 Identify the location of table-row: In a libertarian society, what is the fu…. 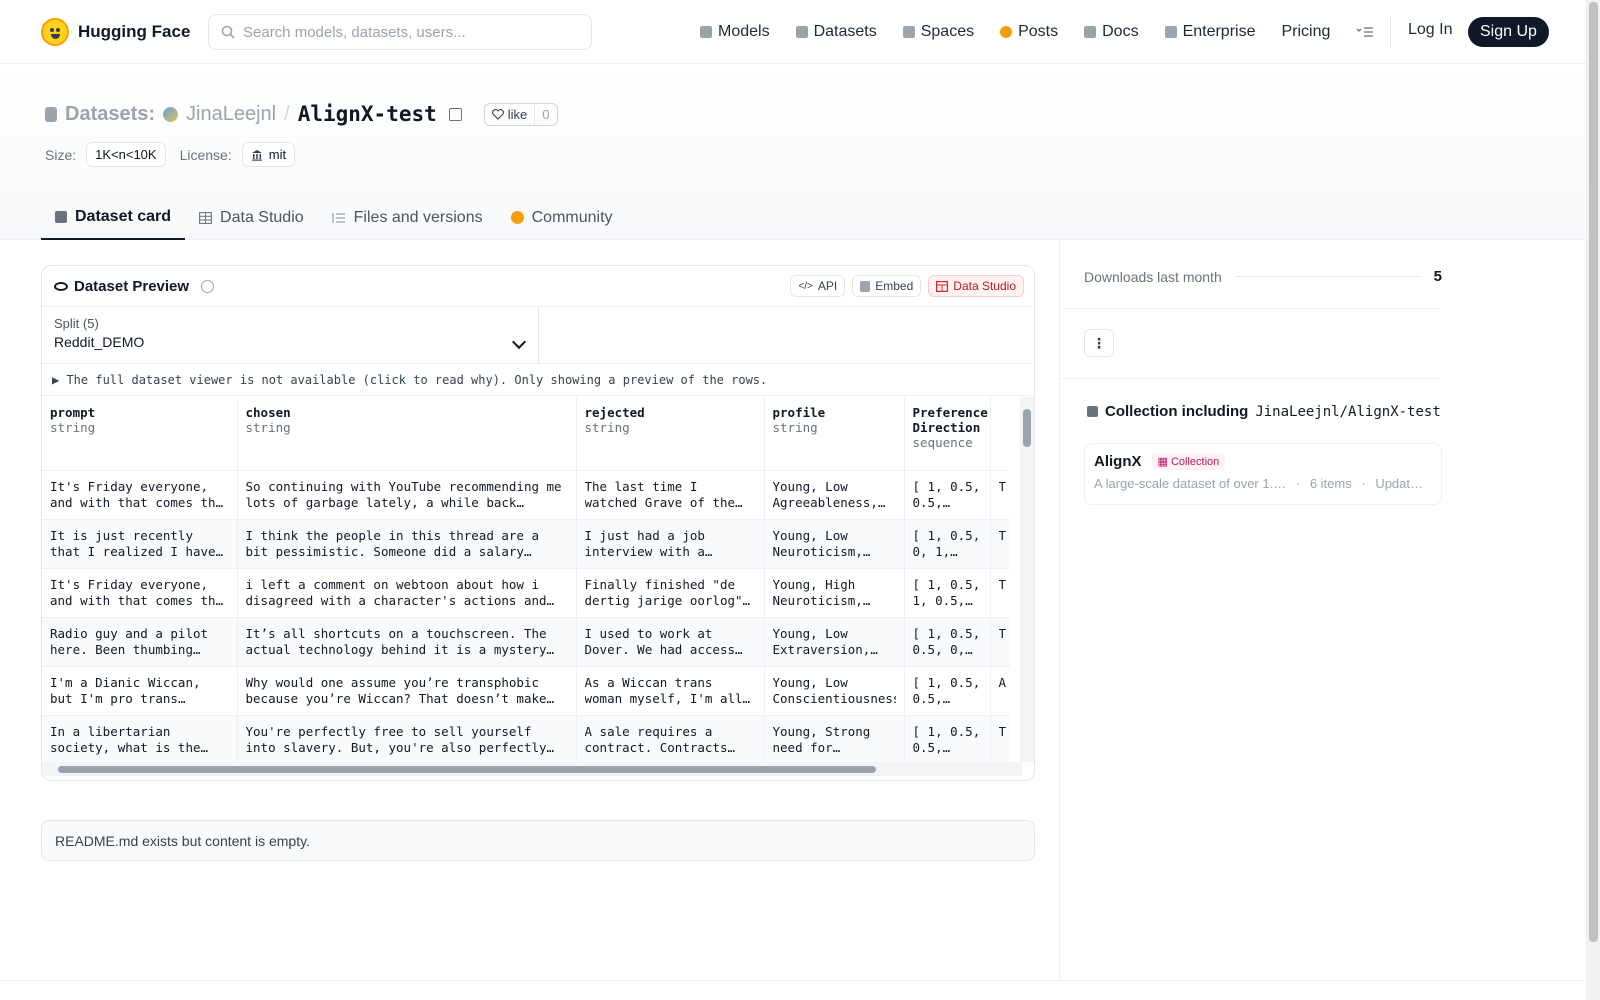
(526, 738).